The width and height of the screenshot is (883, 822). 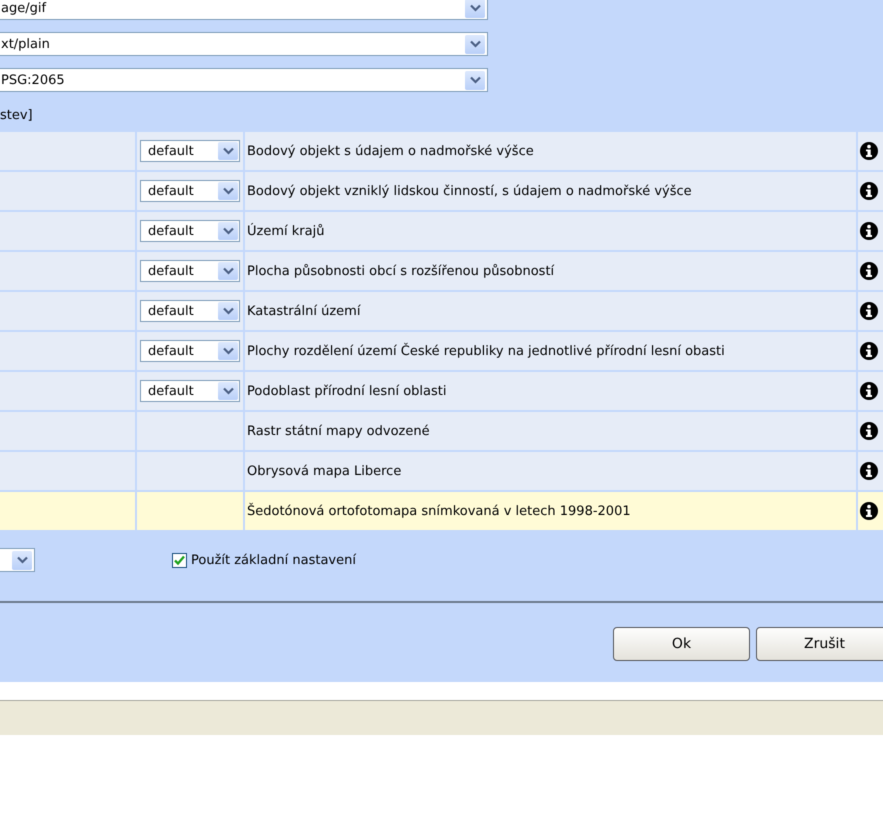 What do you see at coordinates (819, 644) in the screenshot?
I see `dialog-button: Zrušit` at bounding box center [819, 644].